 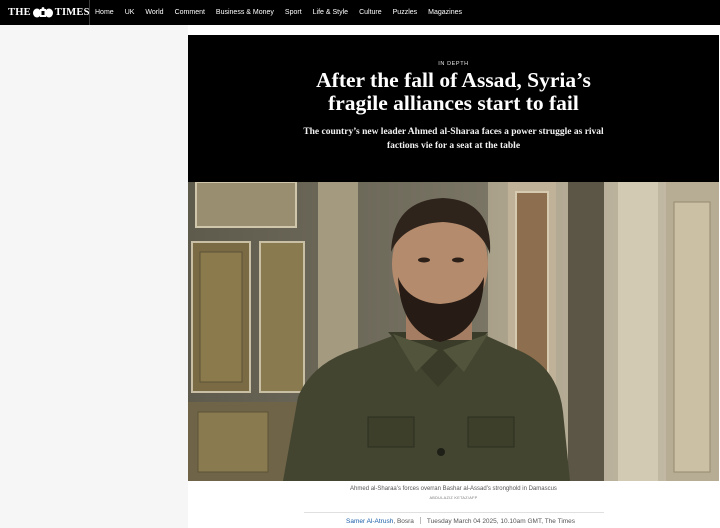 What do you see at coordinates (453, 64) in the screenshot?
I see `section-kicker: IN DEPTH` at bounding box center [453, 64].